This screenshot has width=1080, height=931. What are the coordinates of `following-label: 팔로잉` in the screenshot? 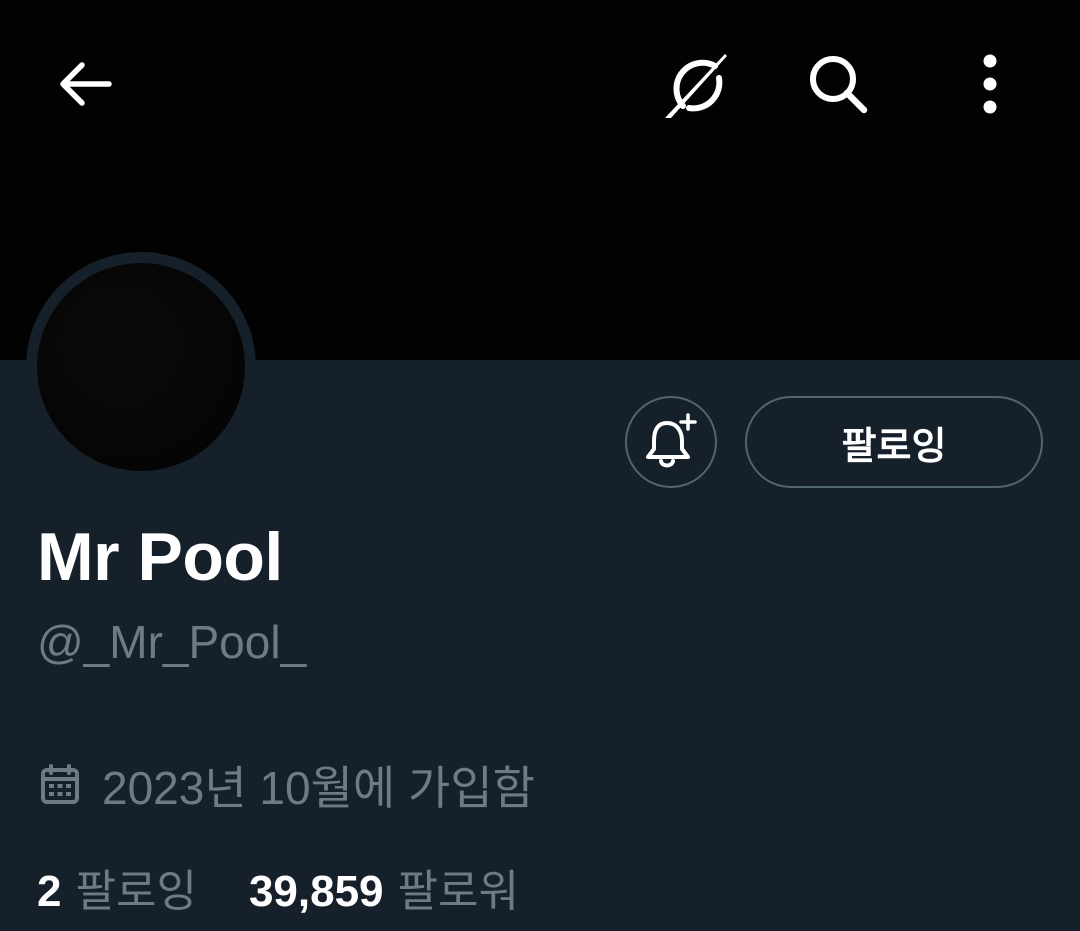 It's located at (136, 891).